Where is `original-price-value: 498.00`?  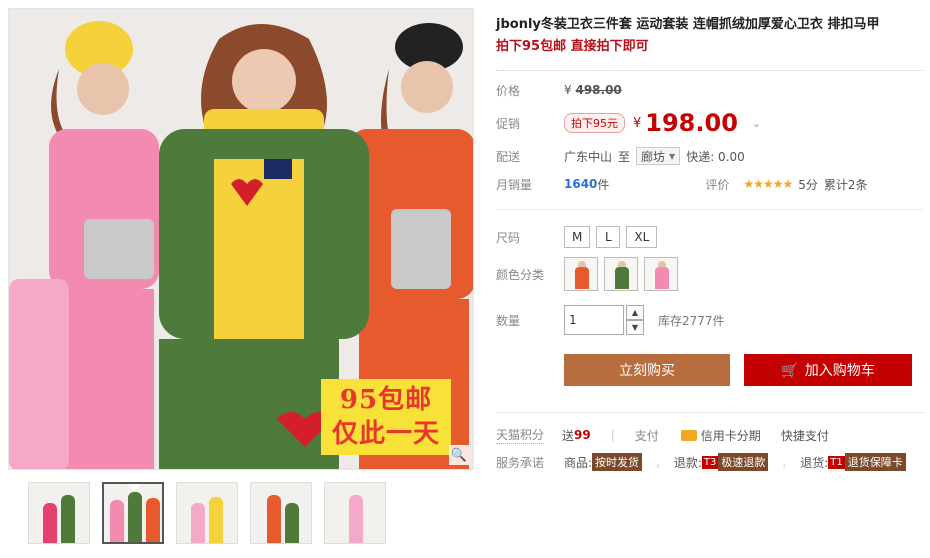
original-price-value: 498.00 is located at coordinates (598, 90).